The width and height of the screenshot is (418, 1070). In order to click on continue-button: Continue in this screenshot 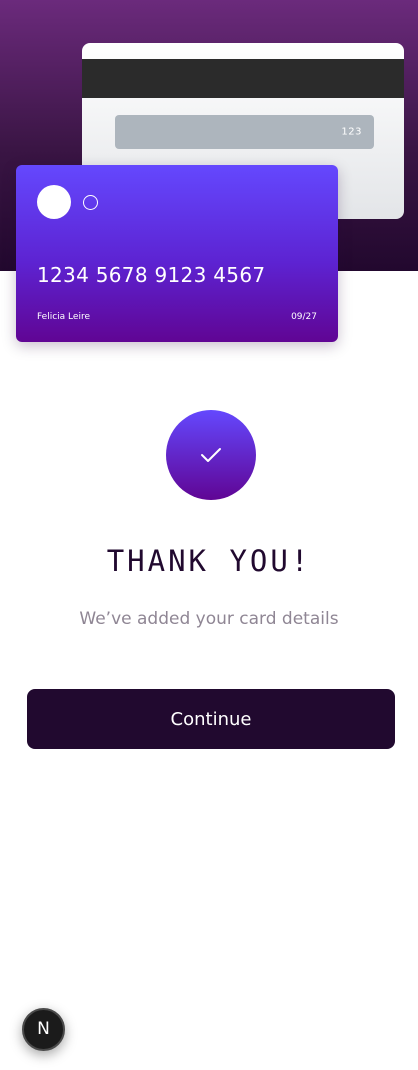, I will do `click(211, 719)`.